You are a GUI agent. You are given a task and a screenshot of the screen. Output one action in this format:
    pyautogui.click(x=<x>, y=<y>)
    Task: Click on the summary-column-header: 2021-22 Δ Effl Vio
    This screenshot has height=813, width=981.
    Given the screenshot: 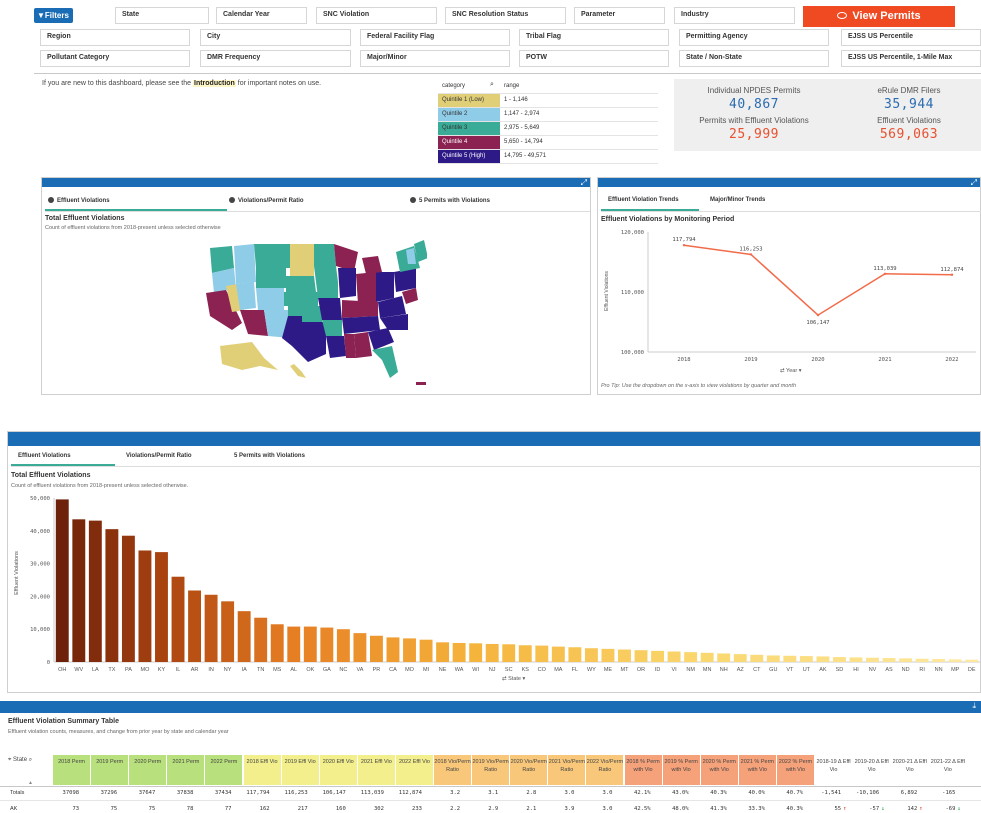 What is the action you would take?
    pyautogui.click(x=948, y=770)
    